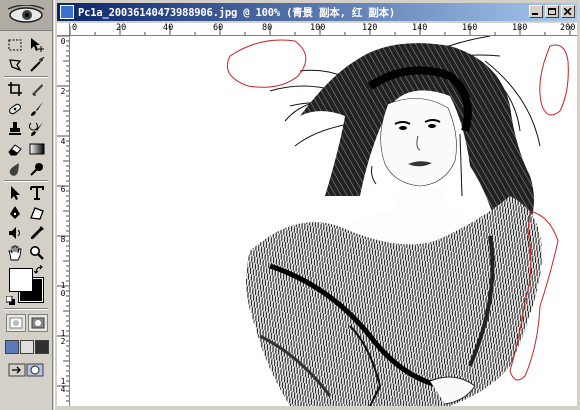 This screenshot has height=410, width=580. I want to click on dodge-icon, so click(36, 169).